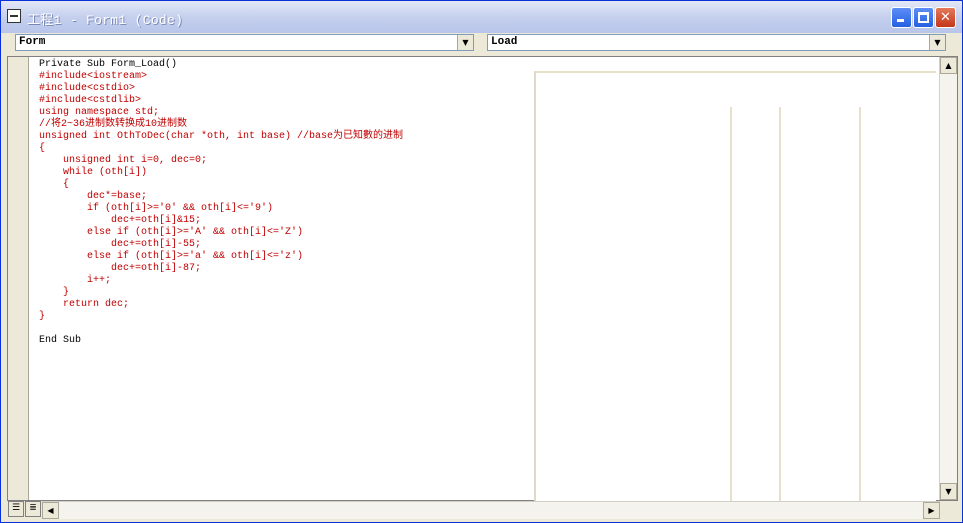 Image resolution: width=963 pixels, height=523 pixels. What do you see at coordinates (221, 257) in the screenshot?
I see `code-line: else if (oth[i]>='a' && oth[i]<='z')` at bounding box center [221, 257].